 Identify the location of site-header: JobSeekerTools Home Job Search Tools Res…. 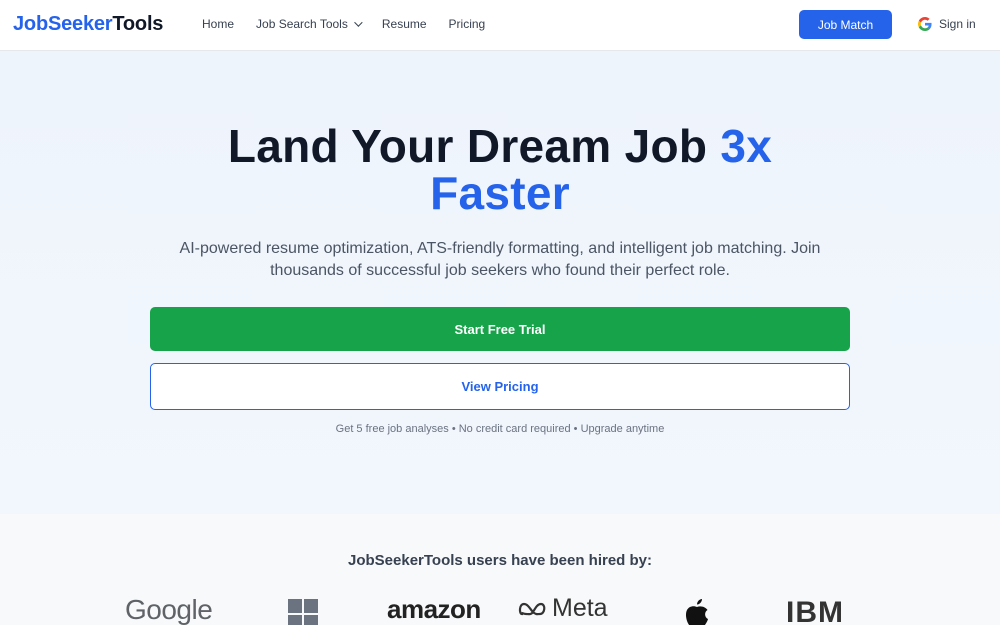
(500, 25).